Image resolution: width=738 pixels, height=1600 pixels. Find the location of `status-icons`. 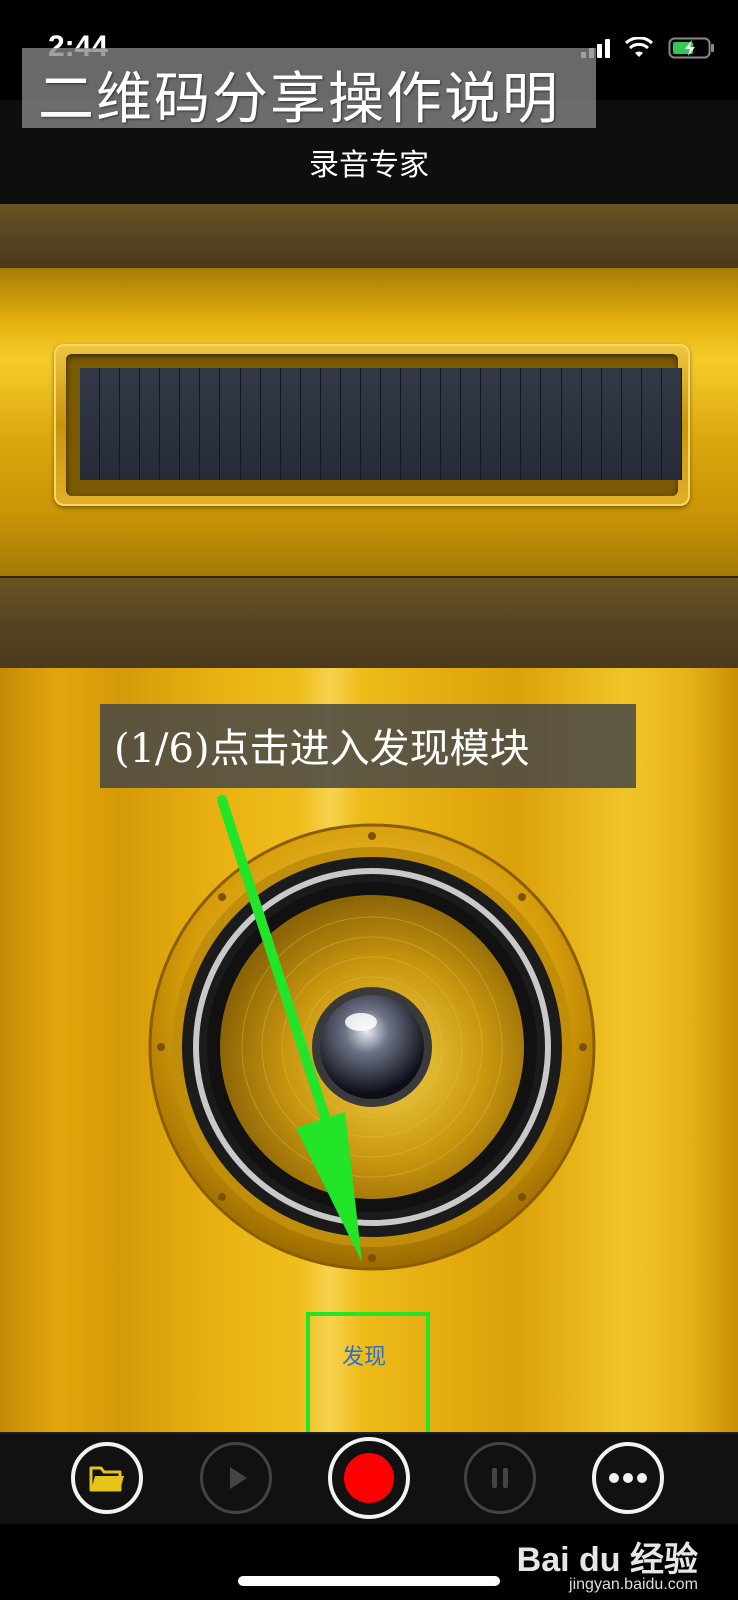

status-icons is located at coordinates (648, 48).